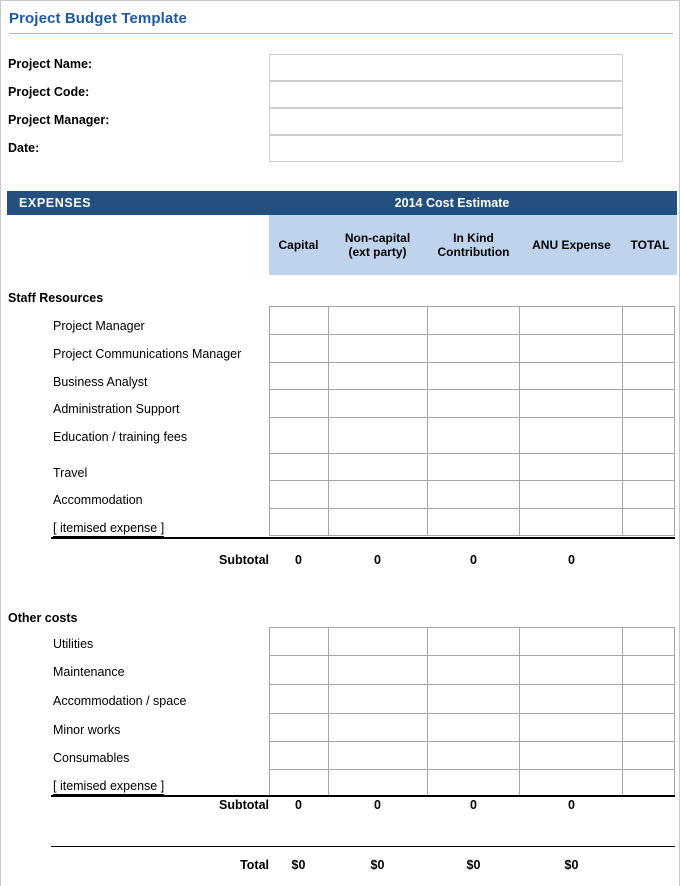 This screenshot has height=886, width=680. I want to click on row-label-accommodation: Accommodation, so click(98, 500).